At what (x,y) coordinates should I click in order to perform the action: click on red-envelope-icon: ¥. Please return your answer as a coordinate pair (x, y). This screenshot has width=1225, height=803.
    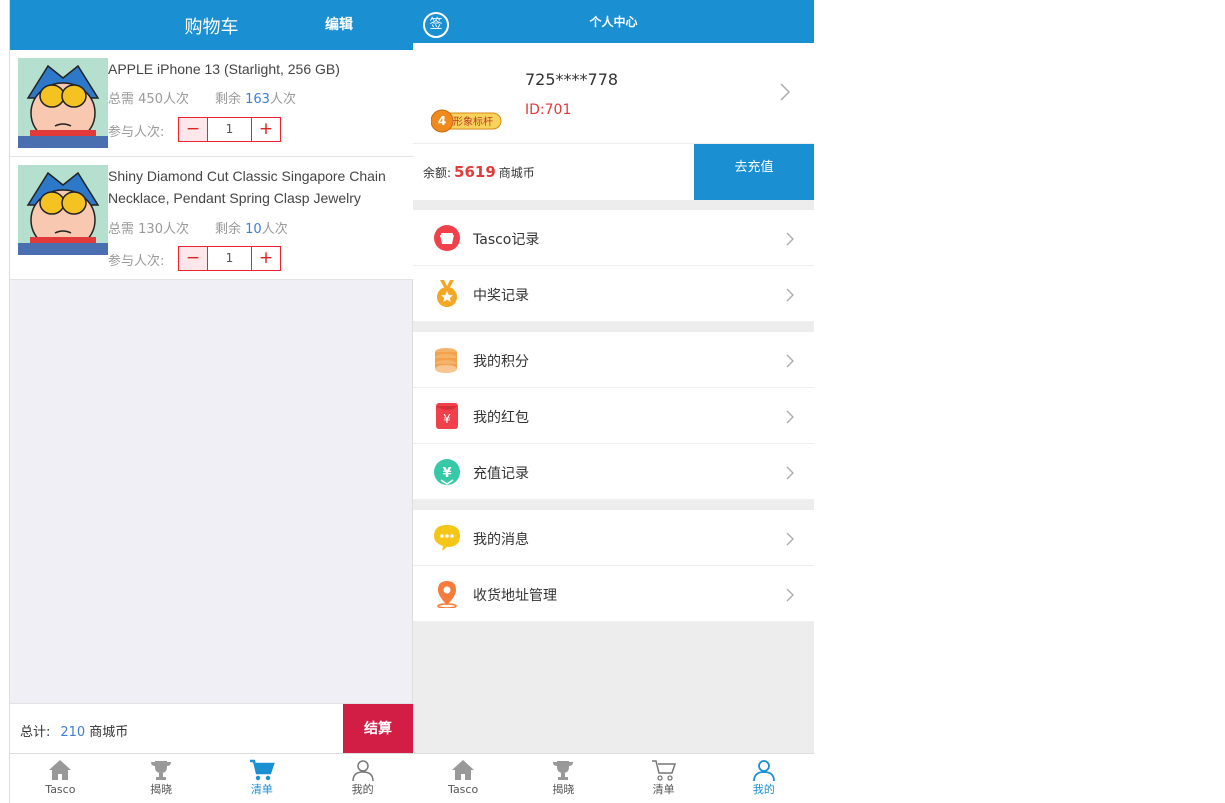
    Looking at the image, I should click on (447, 416).